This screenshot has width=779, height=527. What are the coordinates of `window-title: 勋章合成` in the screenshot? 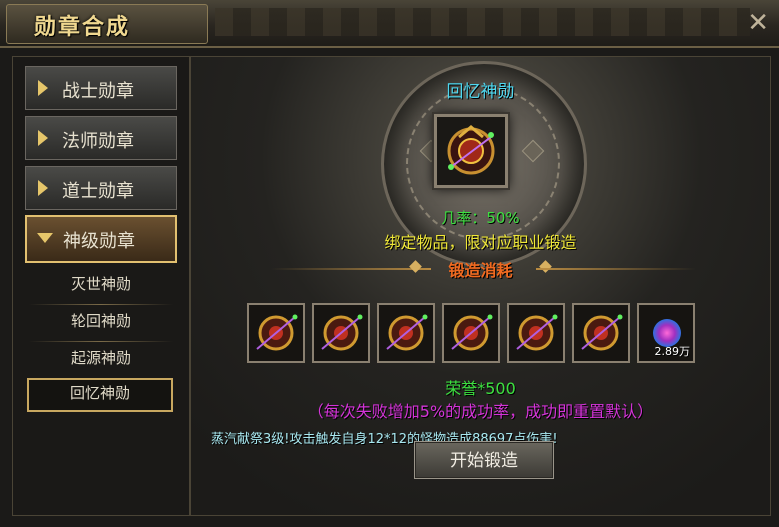 It's located at (82, 27).